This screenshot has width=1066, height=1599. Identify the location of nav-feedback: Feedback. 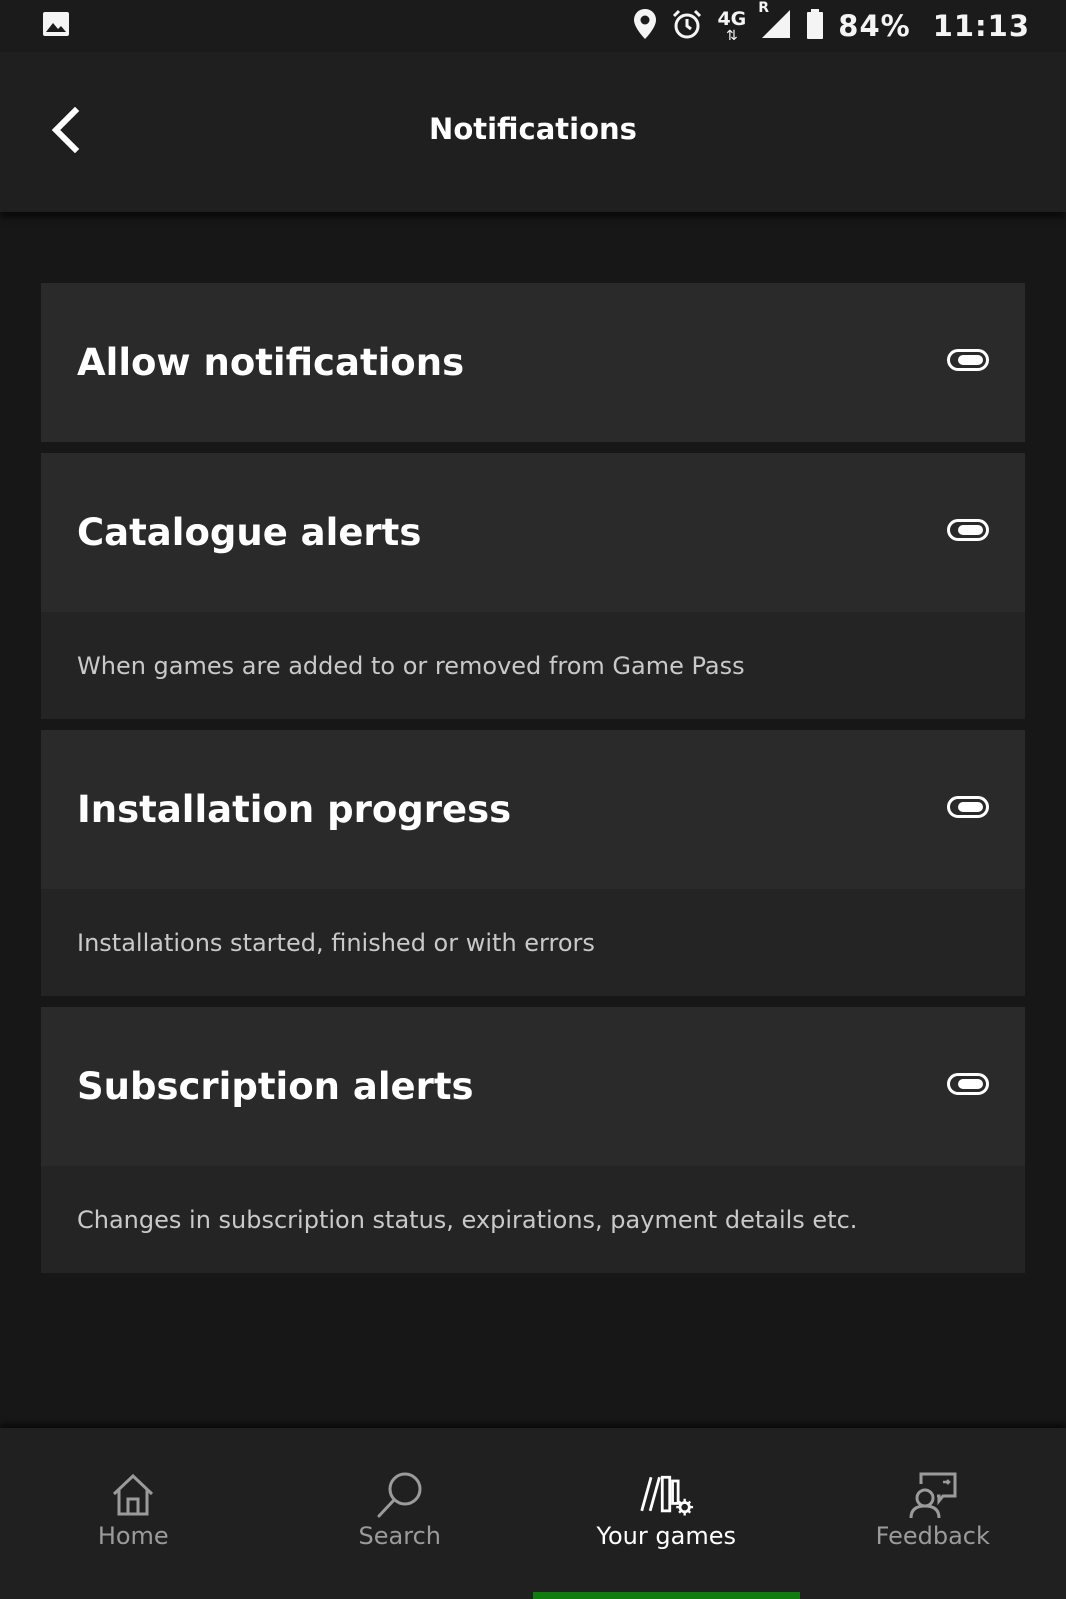
(933, 1513).